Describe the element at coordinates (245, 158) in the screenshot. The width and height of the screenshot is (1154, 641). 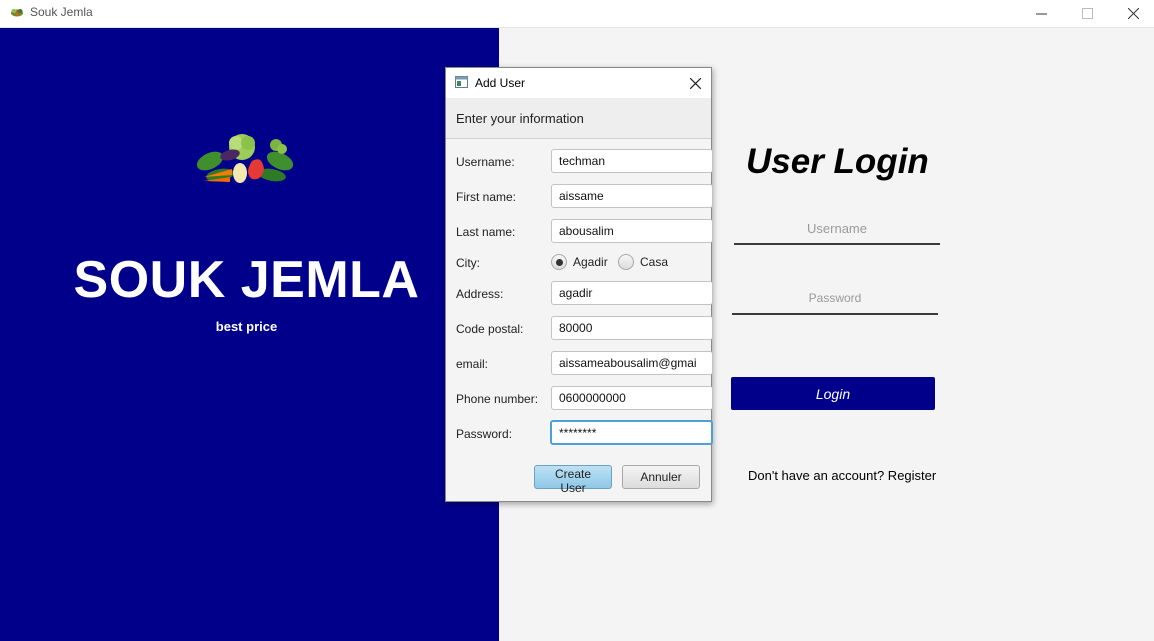
I see `vegetables-basket-icon` at that location.